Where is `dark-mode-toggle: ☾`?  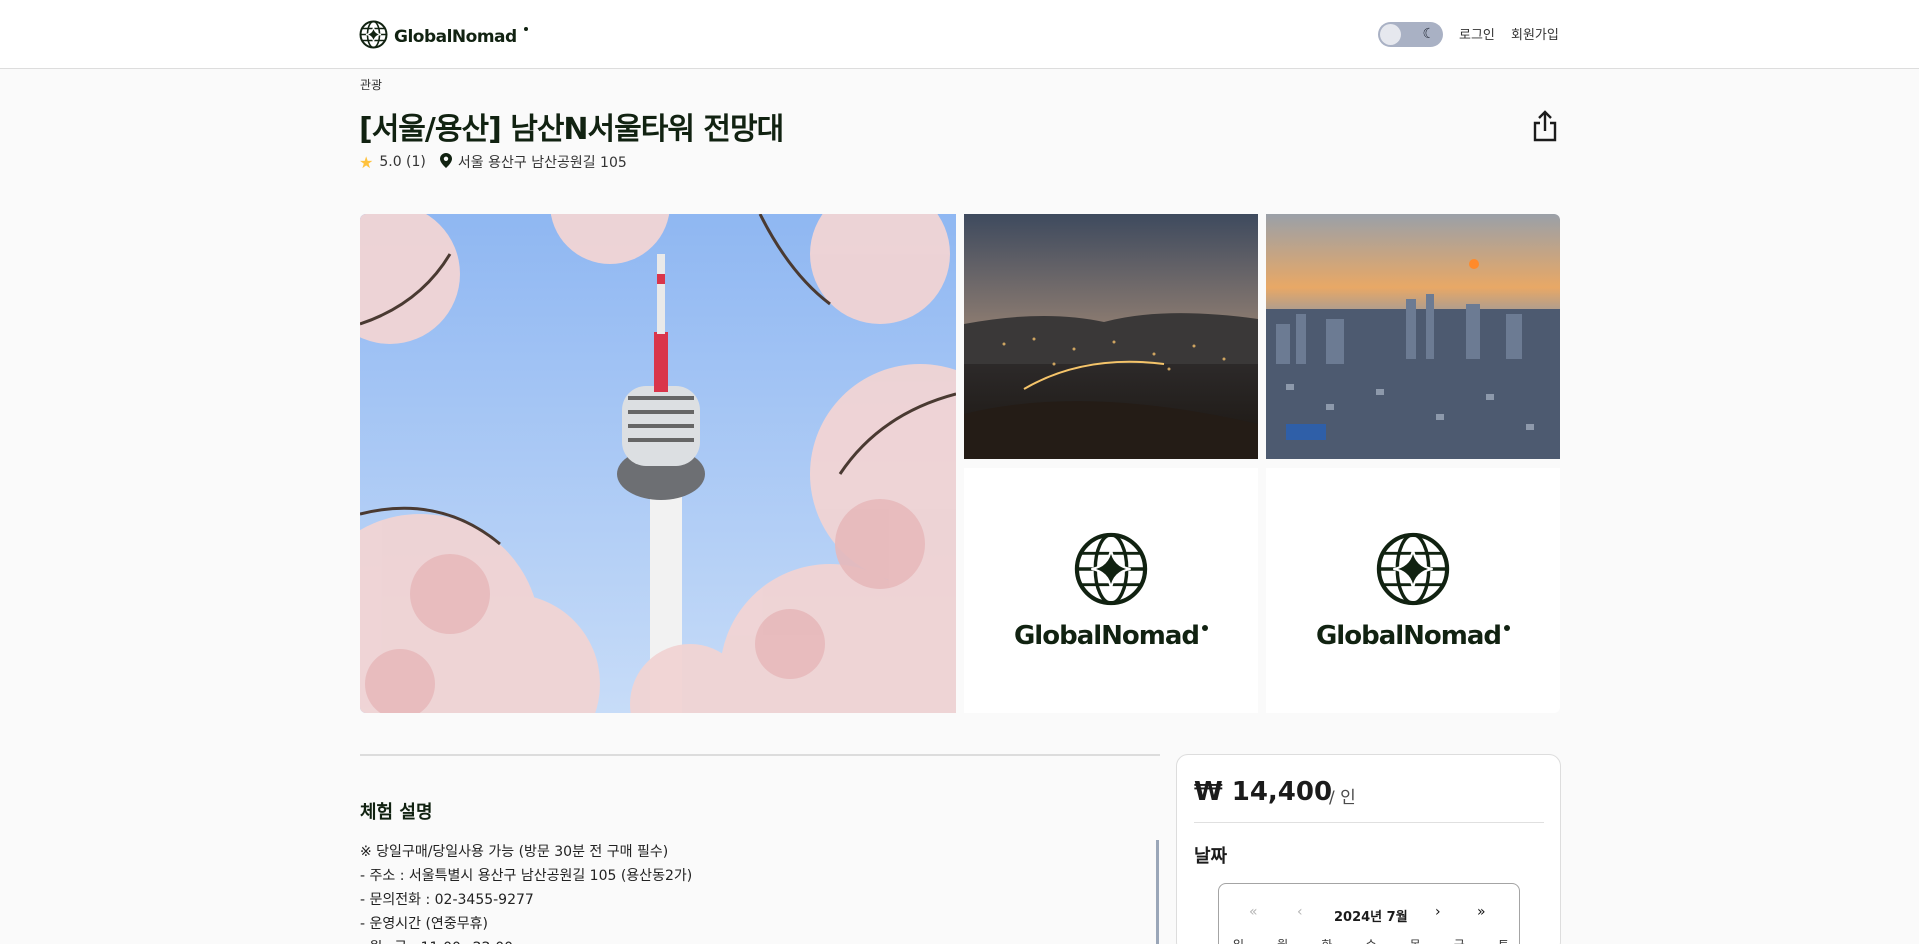 dark-mode-toggle: ☾ is located at coordinates (1410, 34).